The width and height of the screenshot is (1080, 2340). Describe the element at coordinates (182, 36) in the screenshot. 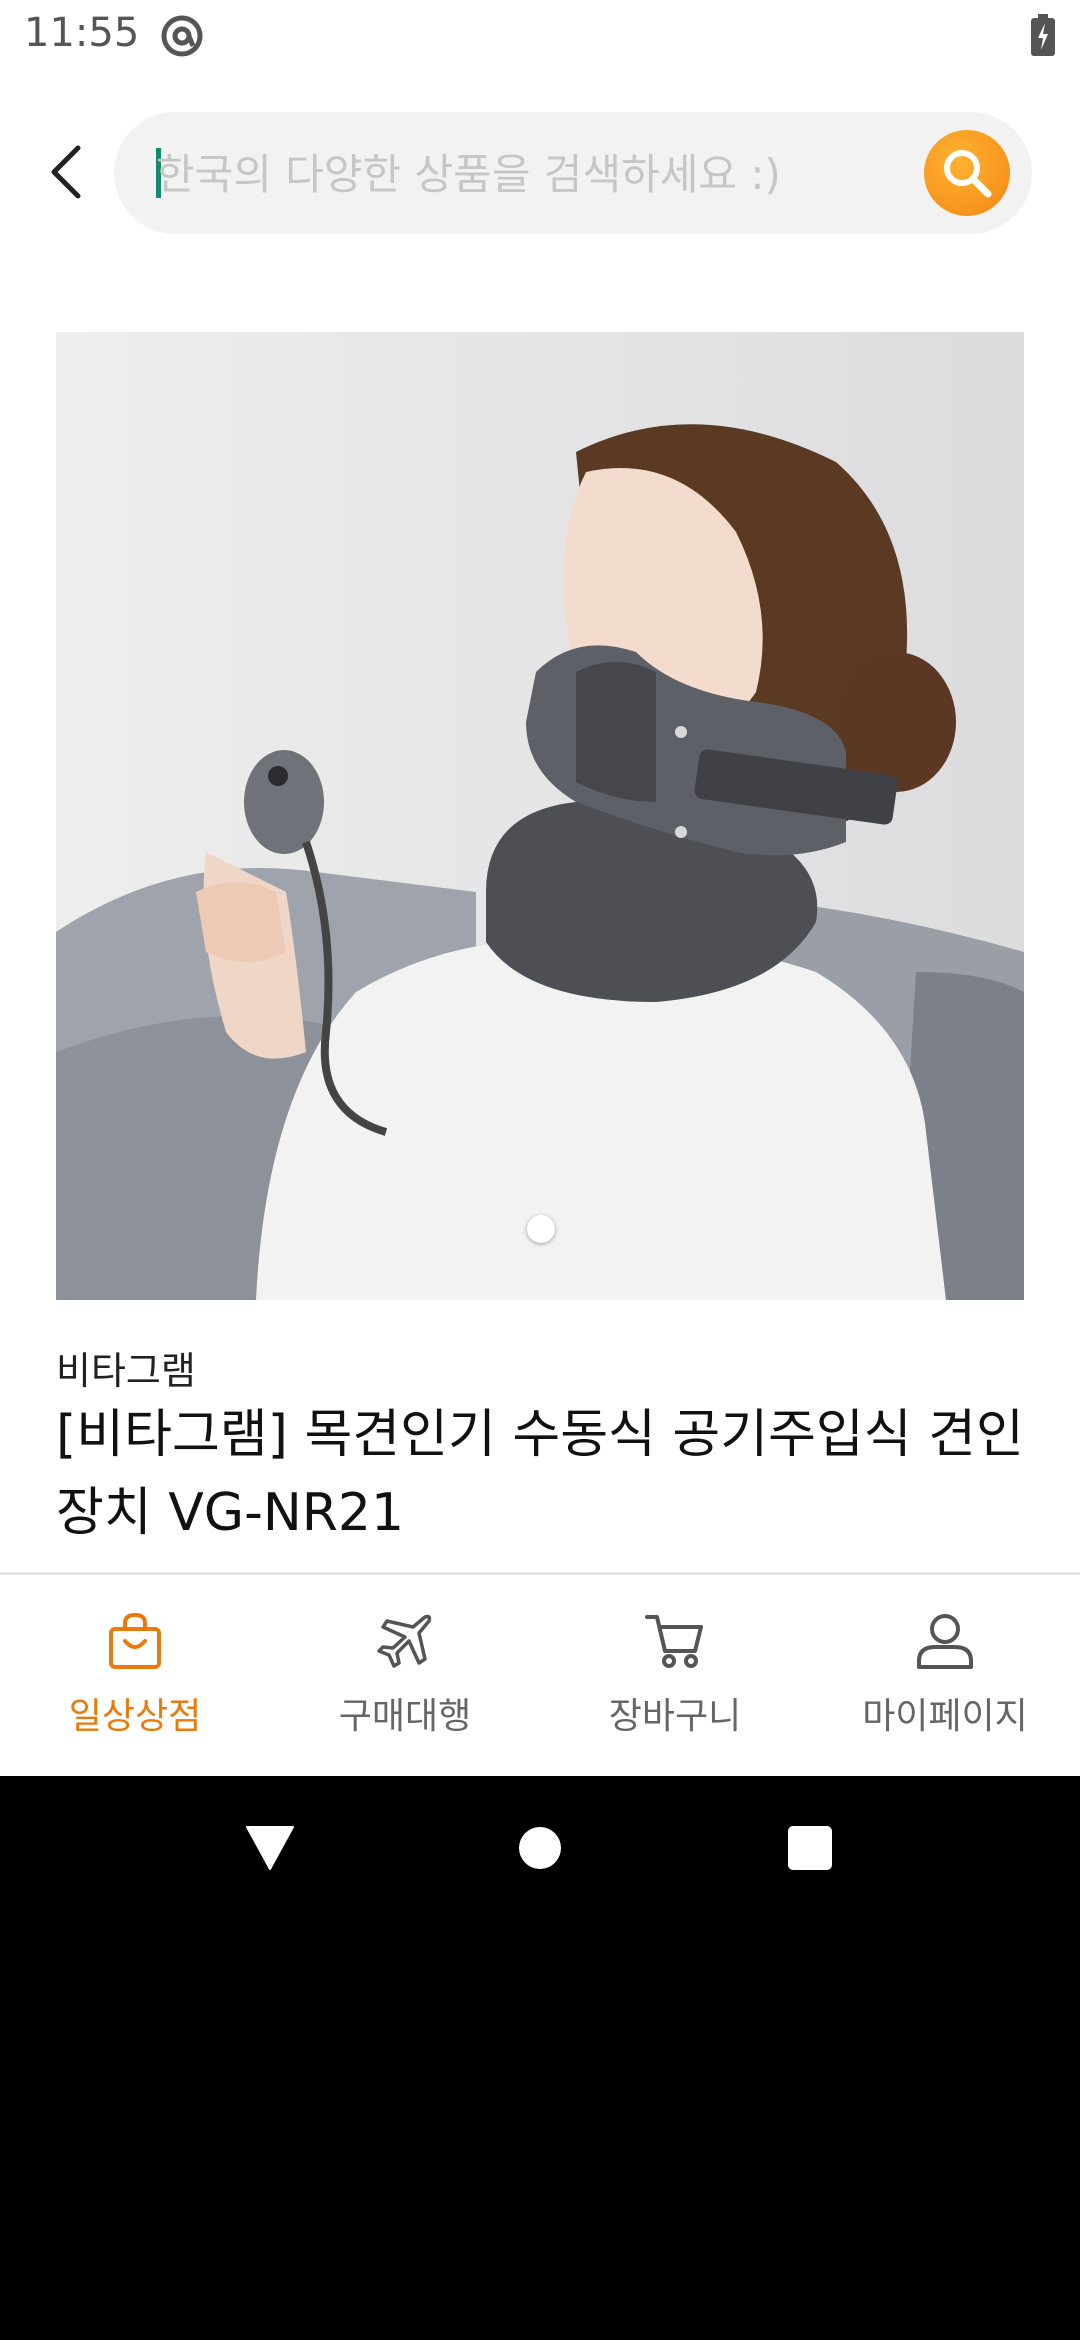

I see `at-sign-icon` at that location.